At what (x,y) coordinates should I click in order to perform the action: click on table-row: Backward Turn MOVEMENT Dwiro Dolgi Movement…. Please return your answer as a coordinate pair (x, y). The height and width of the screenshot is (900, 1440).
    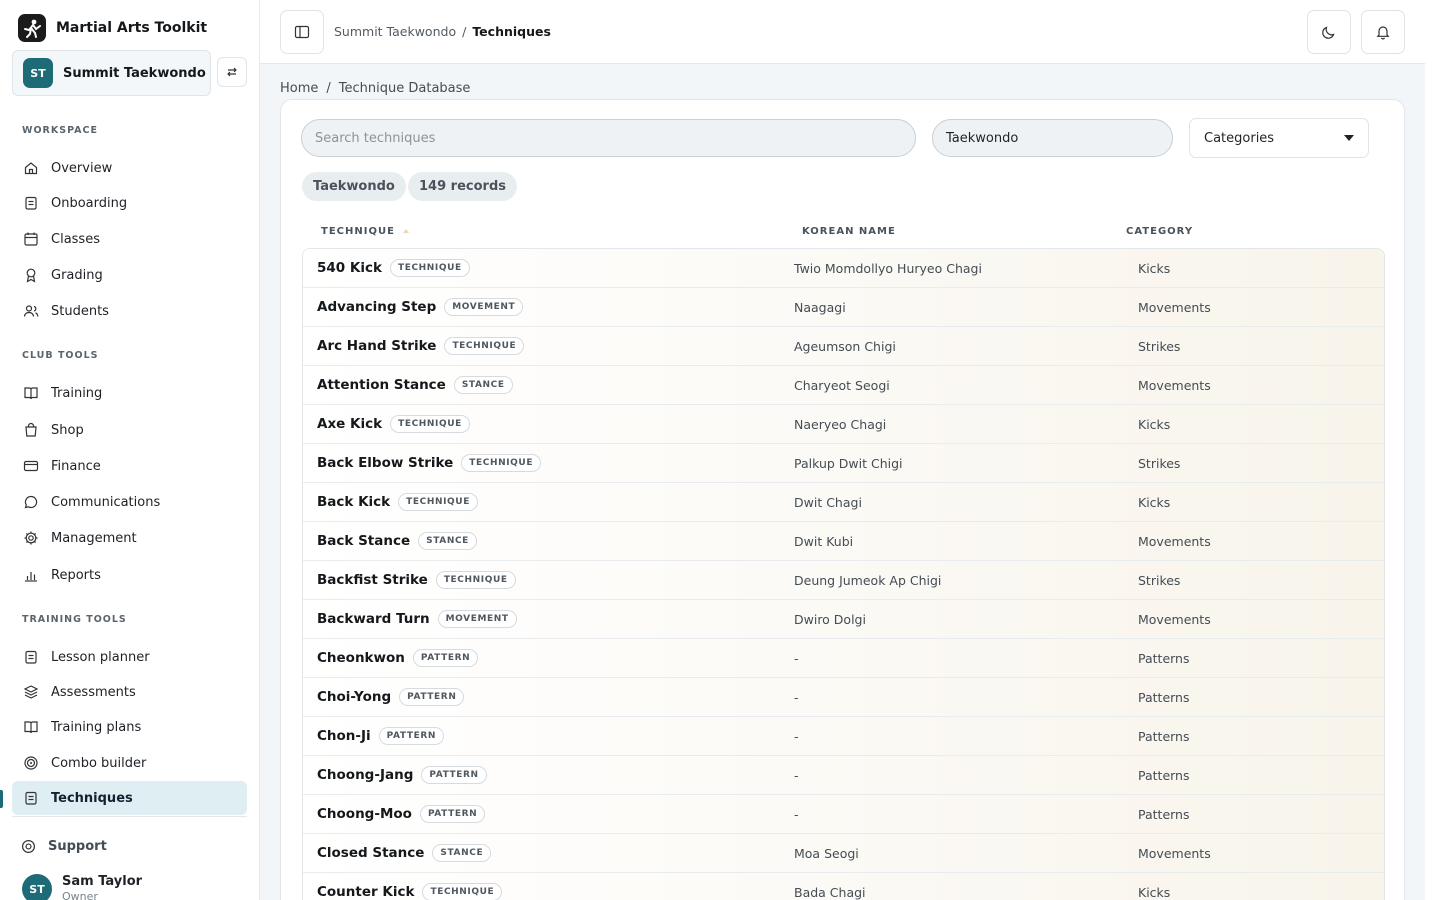
    Looking at the image, I should click on (843, 619).